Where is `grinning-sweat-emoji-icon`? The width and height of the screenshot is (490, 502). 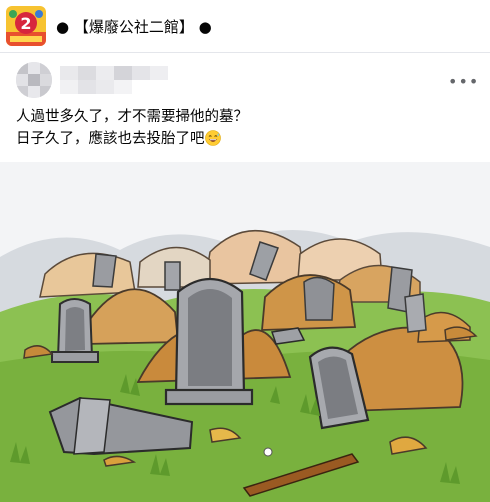 grinning-sweat-emoji-icon is located at coordinates (212, 141).